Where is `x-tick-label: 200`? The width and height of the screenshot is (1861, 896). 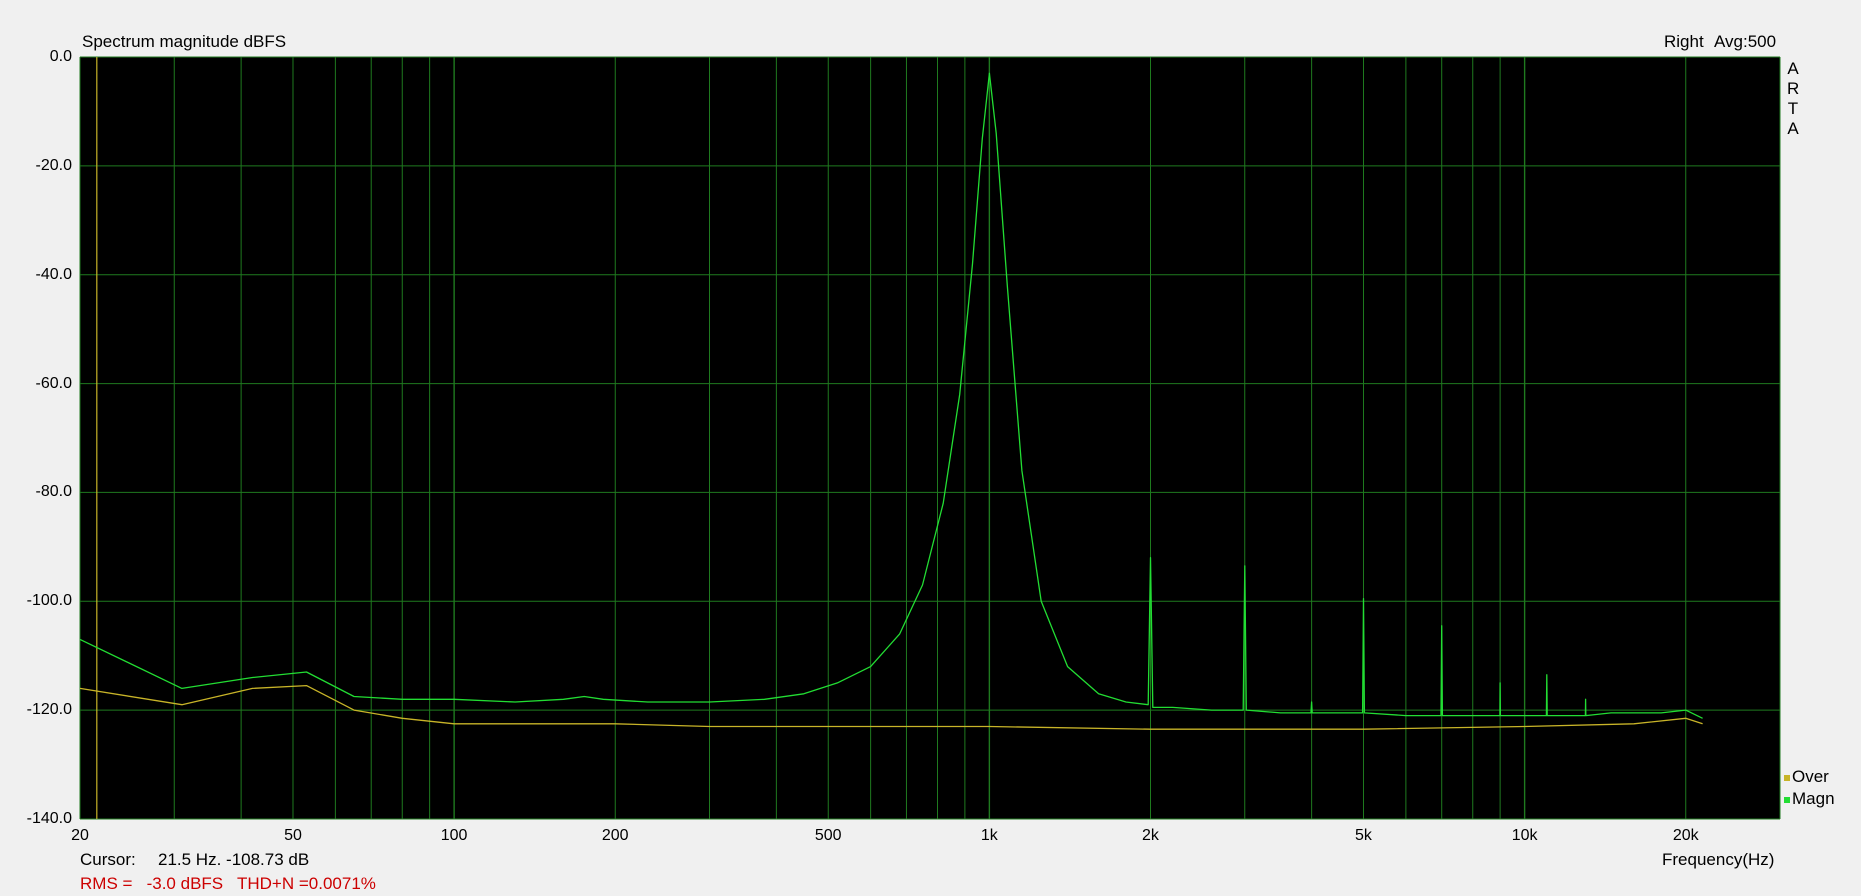 x-tick-label: 200 is located at coordinates (615, 835).